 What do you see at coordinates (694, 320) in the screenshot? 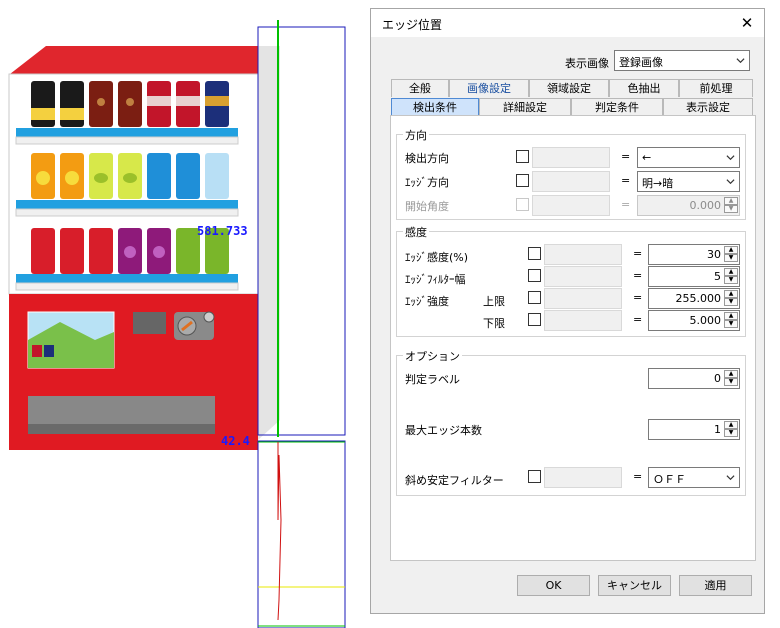
I see `lower-limit-input: 5.000 ▲ ▼` at bounding box center [694, 320].